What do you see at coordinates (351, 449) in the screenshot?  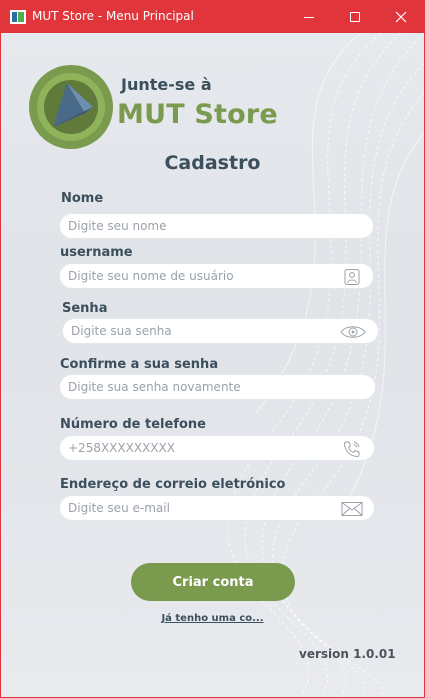 I see `phone-icon` at bounding box center [351, 449].